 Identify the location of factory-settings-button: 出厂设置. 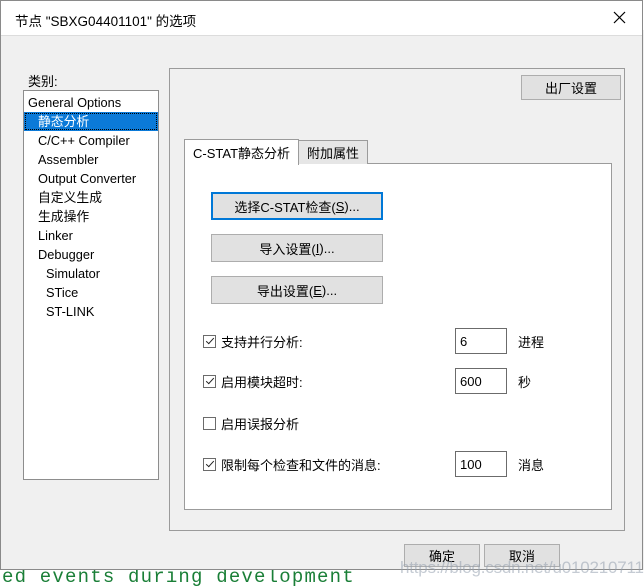
(571, 87).